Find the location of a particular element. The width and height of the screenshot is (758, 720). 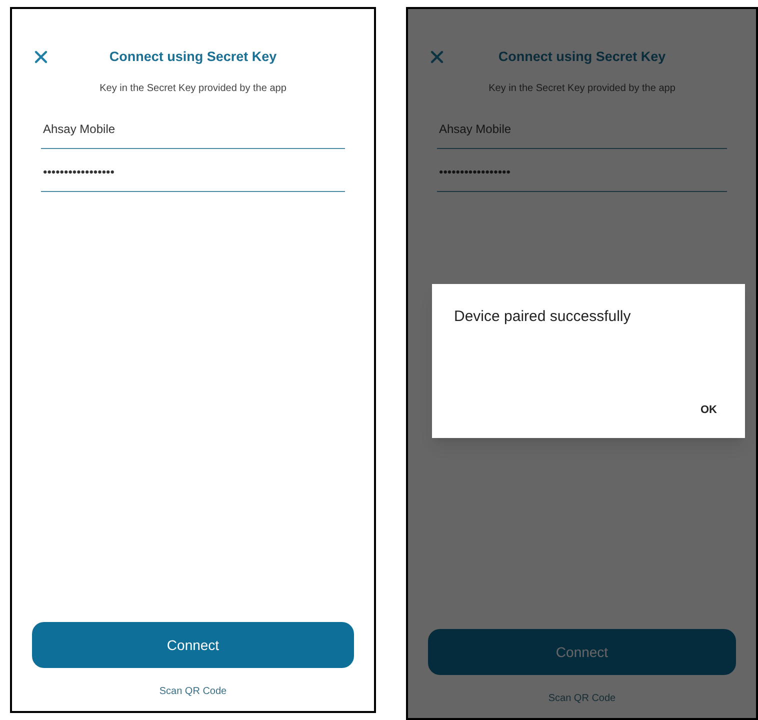

dialog-message: Device paired successfully is located at coordinates (543, 317).